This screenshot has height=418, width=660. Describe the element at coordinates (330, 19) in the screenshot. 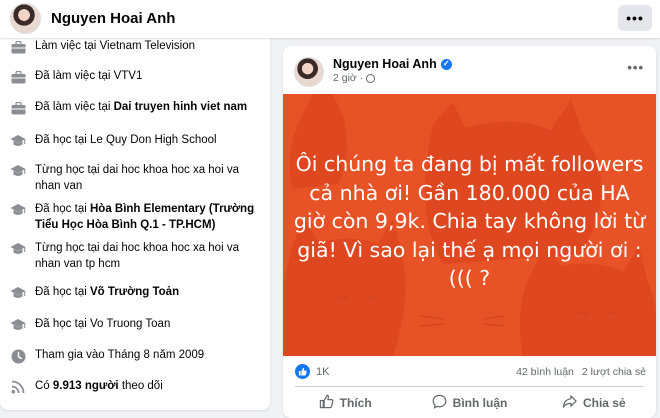

I see `profile-header-bar: Nguyen Hoai Anh •••` at that location.